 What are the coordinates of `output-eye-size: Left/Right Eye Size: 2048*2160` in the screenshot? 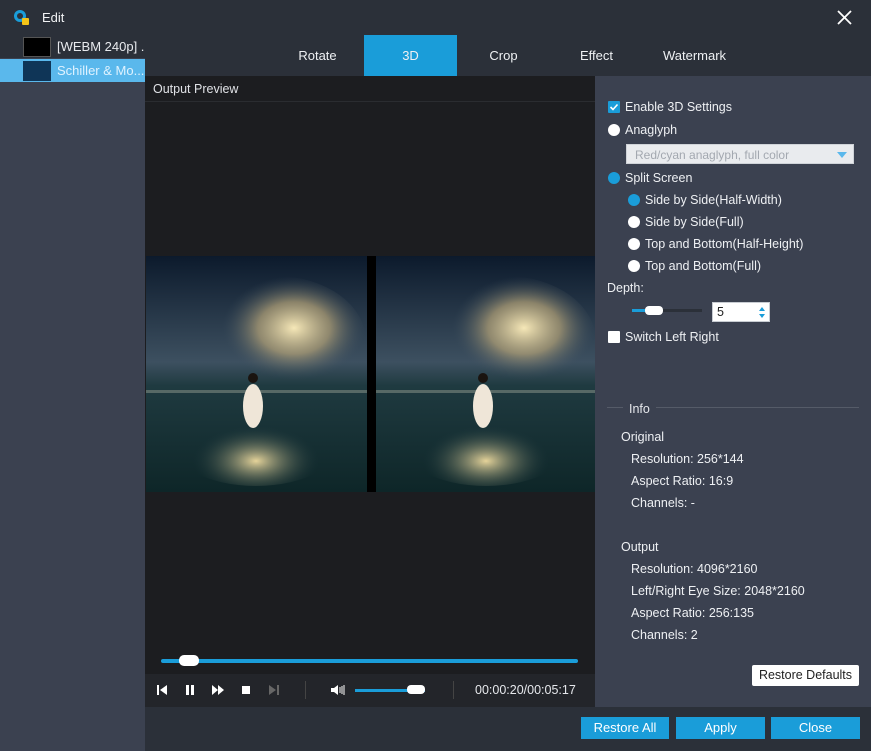 It's located at (718, 591).